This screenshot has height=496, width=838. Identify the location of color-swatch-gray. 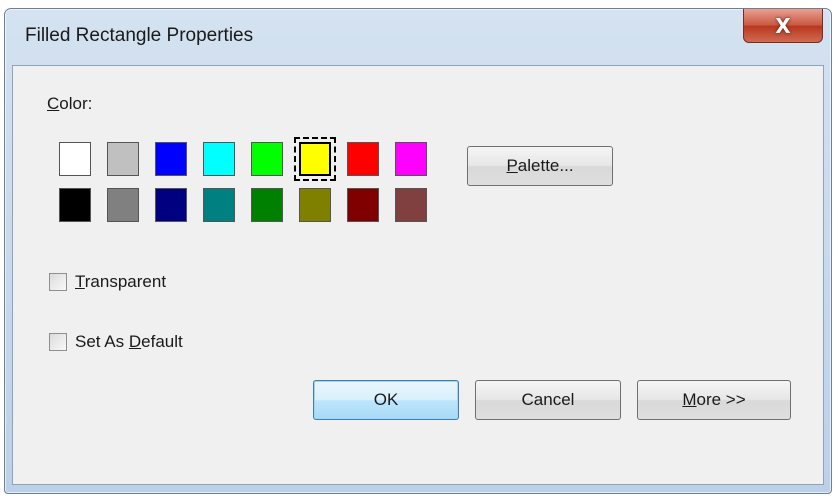
(123, 205).